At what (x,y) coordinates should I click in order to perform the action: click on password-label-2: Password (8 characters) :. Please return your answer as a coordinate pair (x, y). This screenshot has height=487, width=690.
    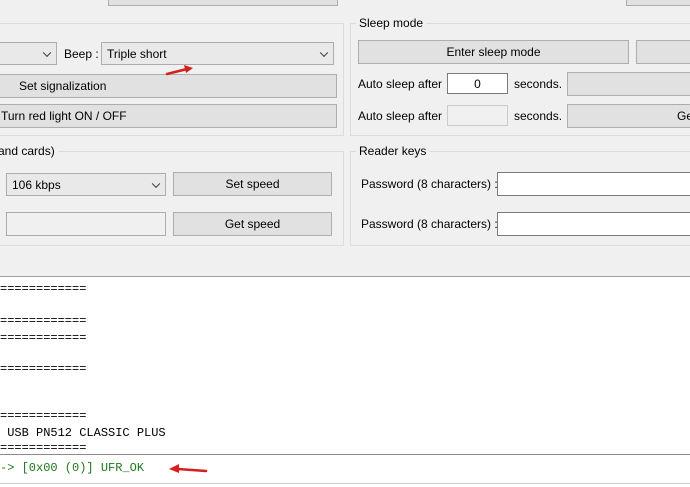
    Looking at the image, I should click on (429, 224).